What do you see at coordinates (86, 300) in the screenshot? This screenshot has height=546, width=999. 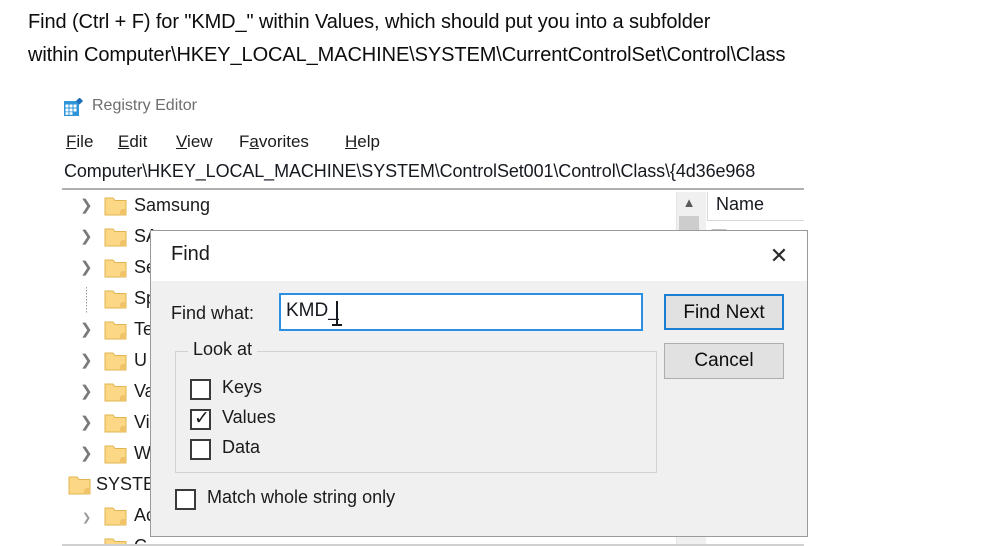 I see `tree-connector-line` at bounding box center [86, 300].